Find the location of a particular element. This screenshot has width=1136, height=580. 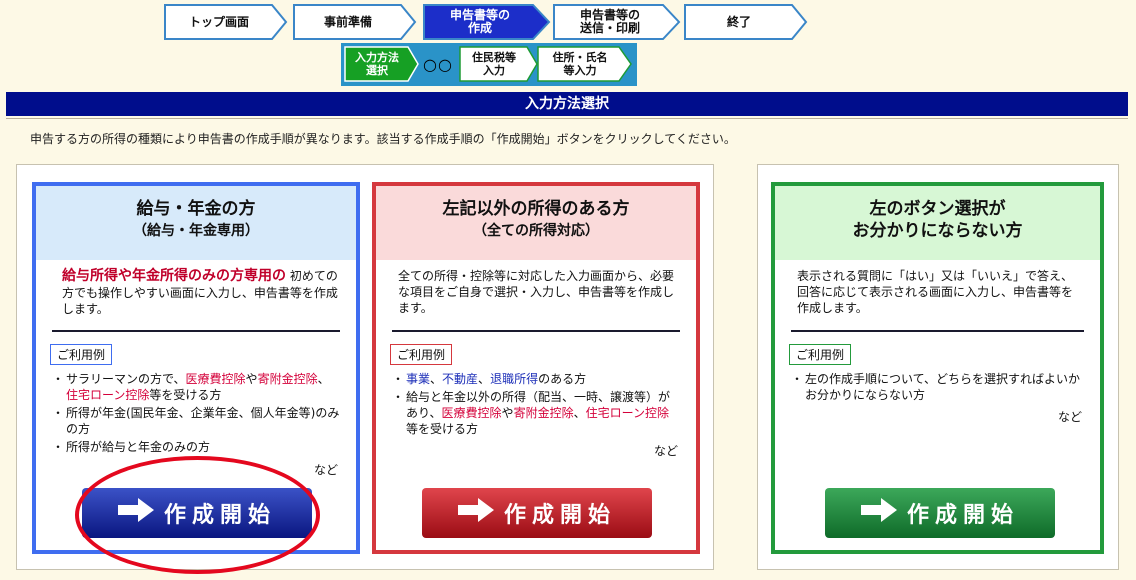

list-item: 所得が給与と年金のみの方 is located at coordinates (196, 447).